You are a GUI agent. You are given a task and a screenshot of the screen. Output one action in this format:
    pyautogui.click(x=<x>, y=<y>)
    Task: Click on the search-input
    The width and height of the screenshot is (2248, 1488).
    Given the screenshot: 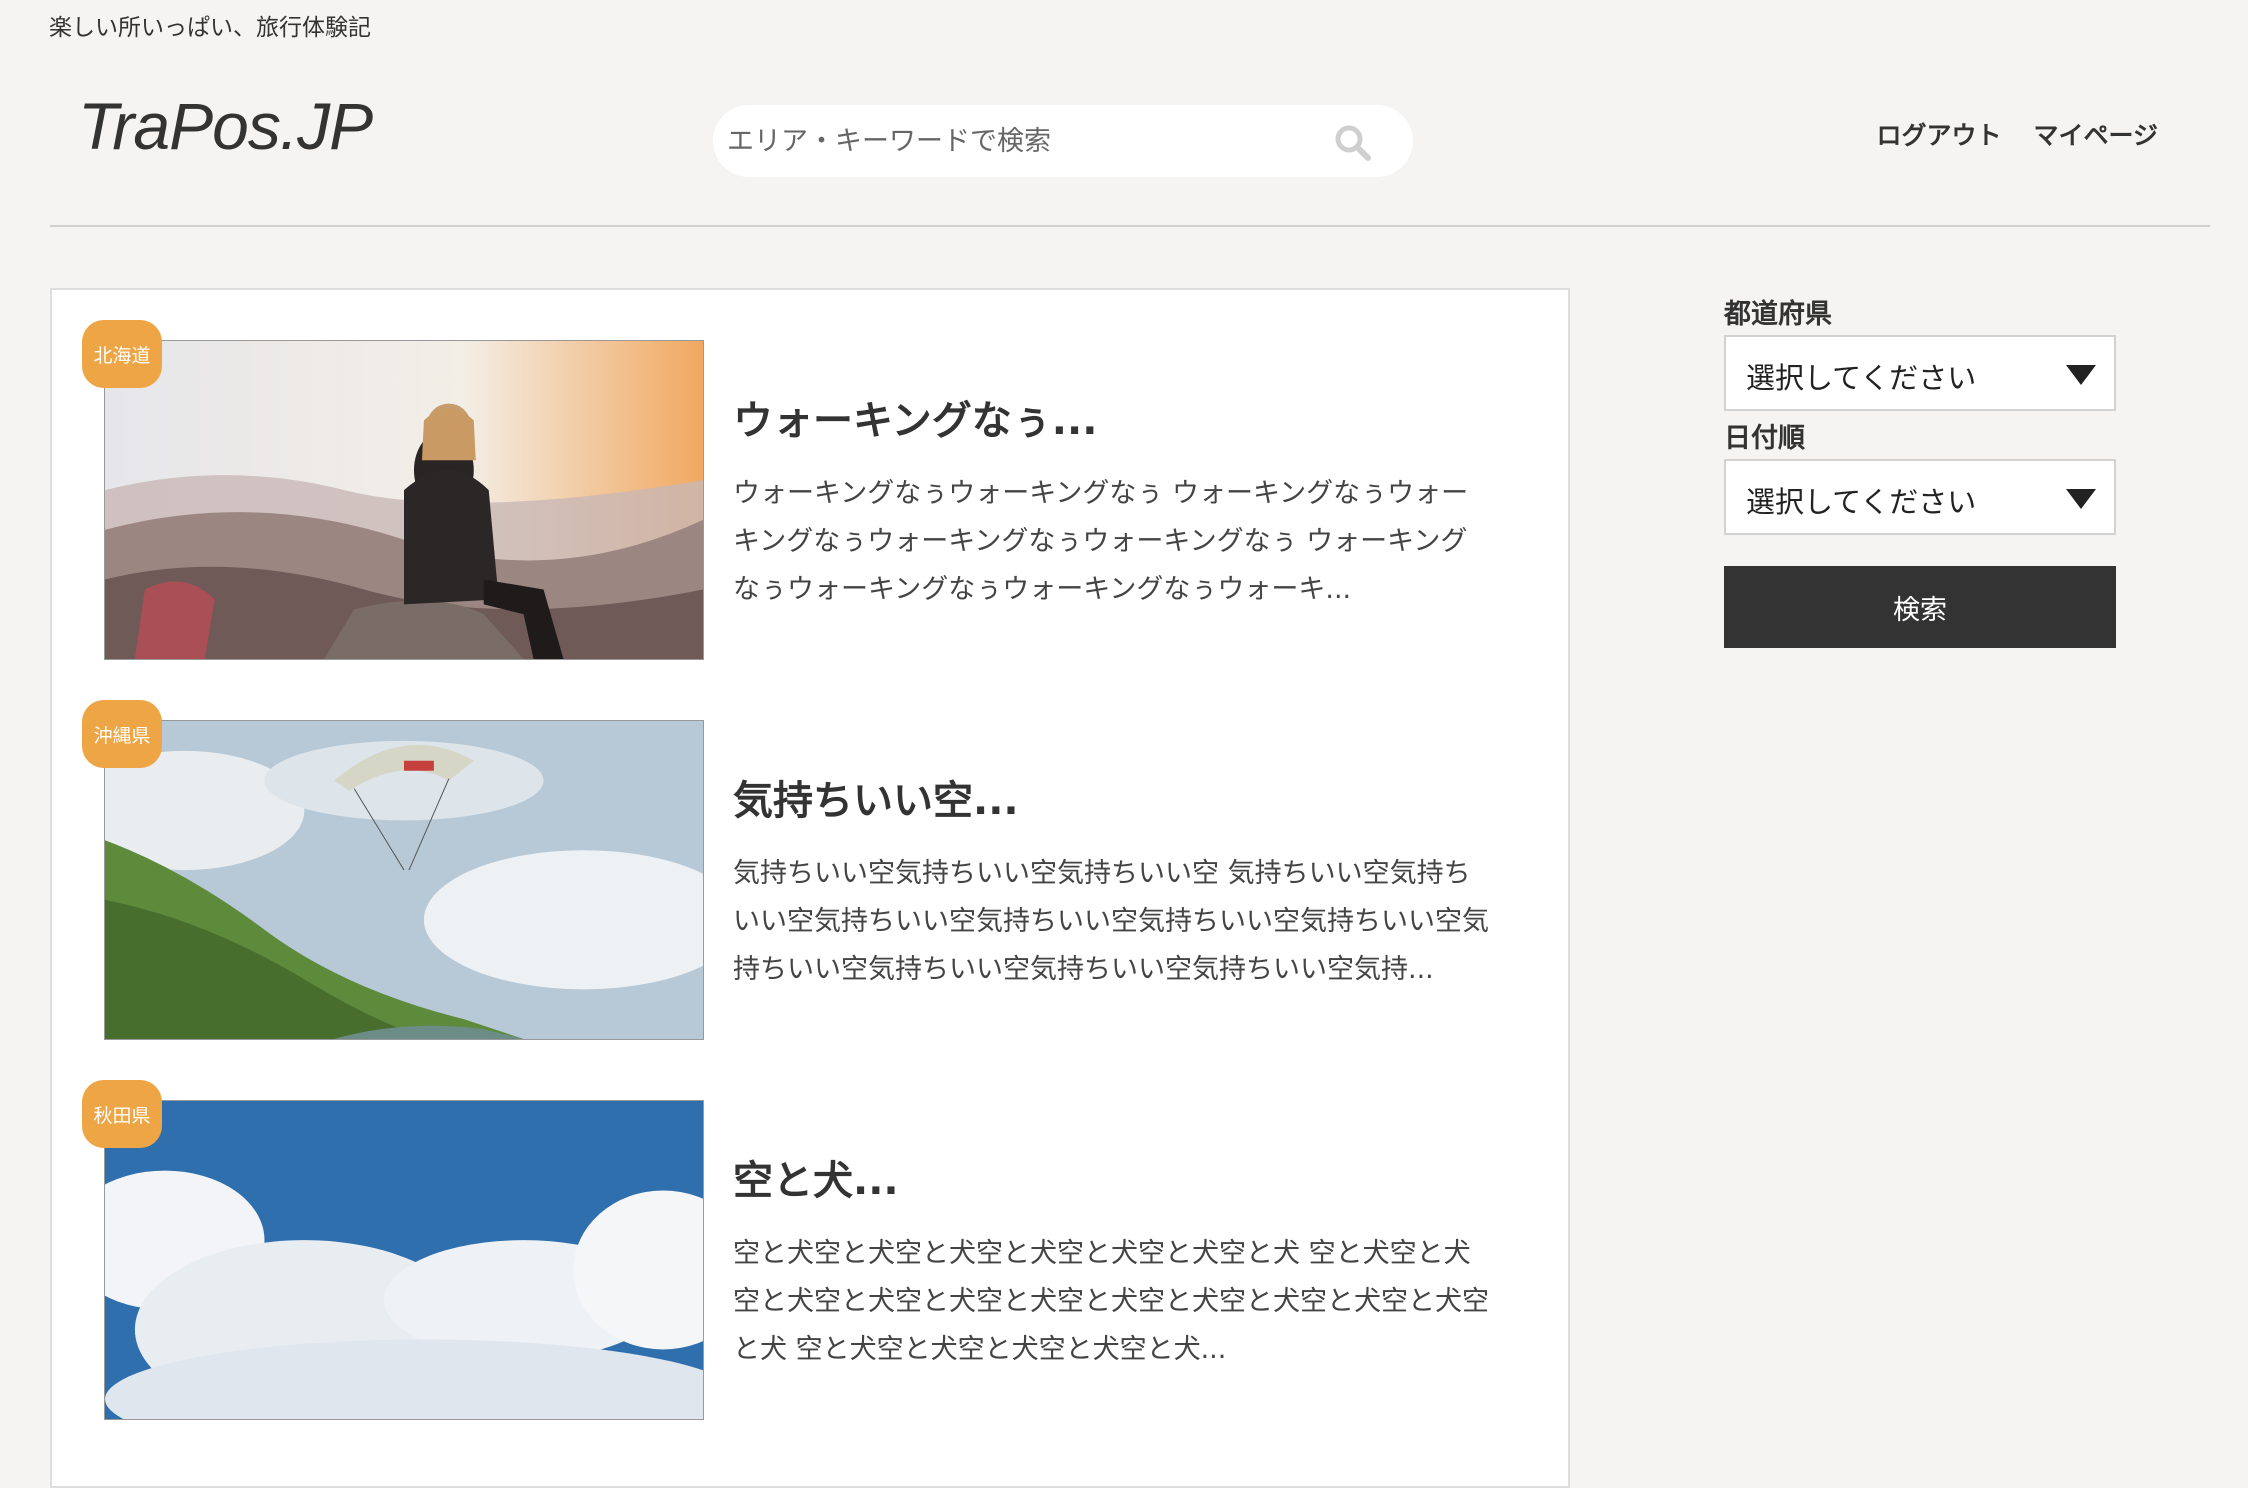 What is the action you would take?
    pyautogui.click(x=1017, y=141)
    